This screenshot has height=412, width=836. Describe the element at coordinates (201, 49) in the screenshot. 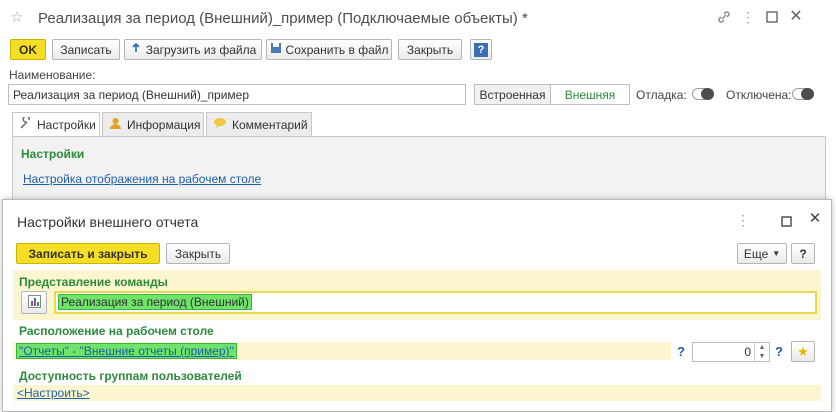

I see `load-from-file-label: Загрузить из файла` at that location.